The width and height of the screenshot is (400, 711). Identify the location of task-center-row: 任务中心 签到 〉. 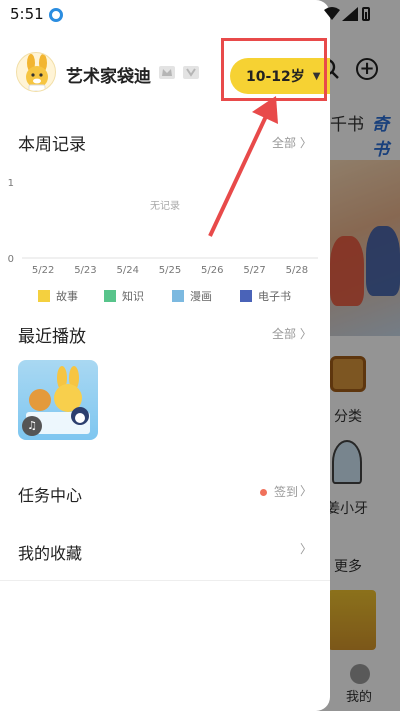
(167, 492).